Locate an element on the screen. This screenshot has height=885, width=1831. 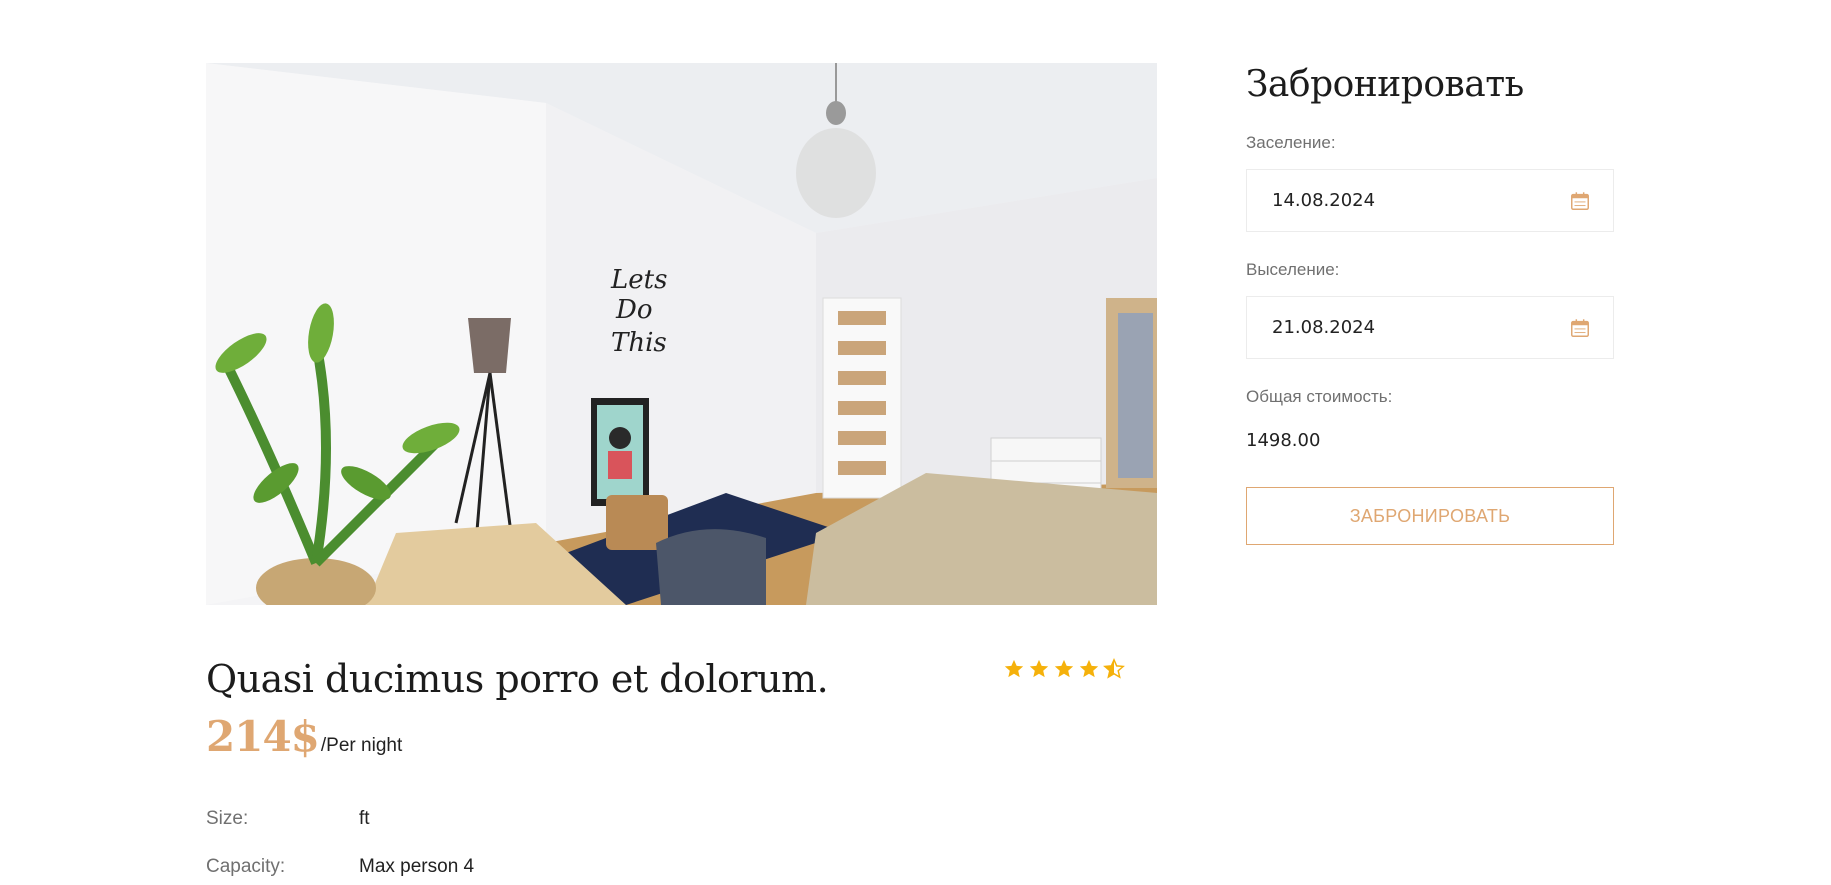
checkout-label: Выселение: is located at coordinates (1293, 269).